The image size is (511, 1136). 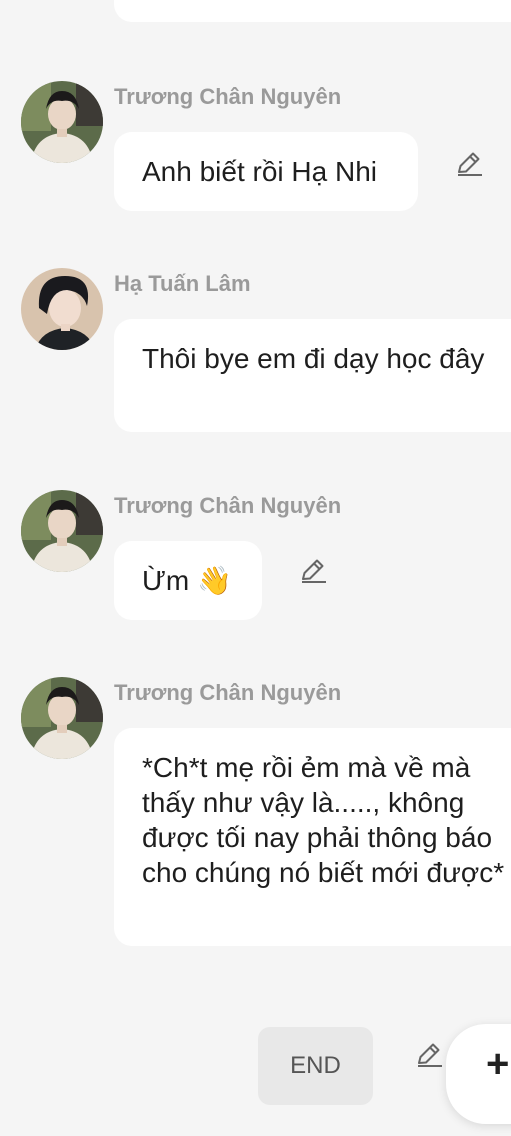 I want to click on end-button: END, so click(x=315, y=1066).